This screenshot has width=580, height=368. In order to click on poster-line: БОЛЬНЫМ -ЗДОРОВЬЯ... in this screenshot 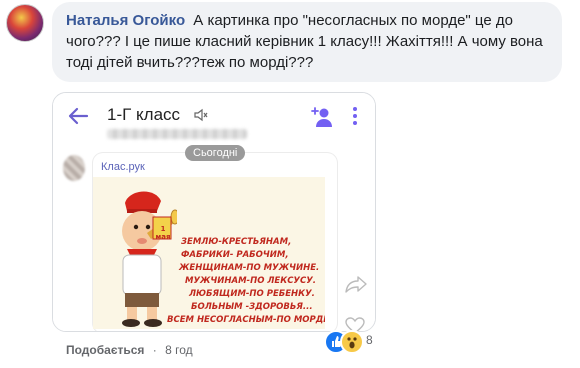, I will do `click(252, 307)`.